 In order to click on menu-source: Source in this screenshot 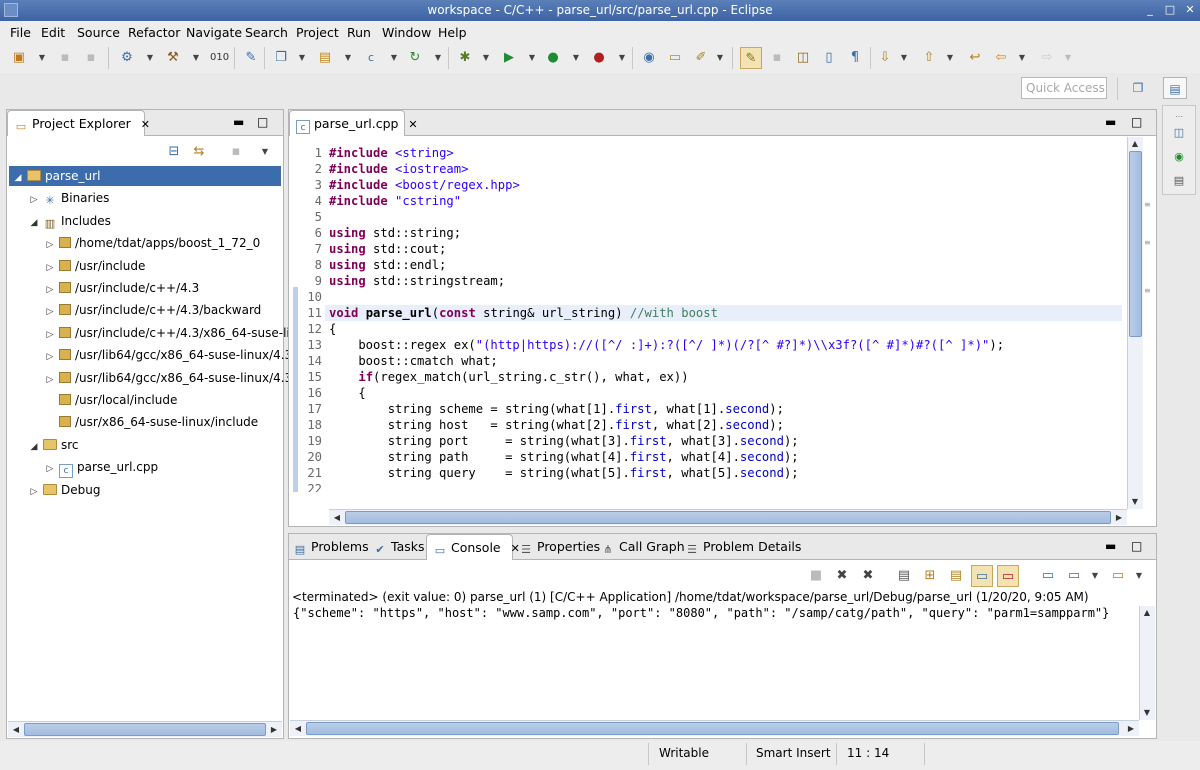, I will do `click(98, 32)`.